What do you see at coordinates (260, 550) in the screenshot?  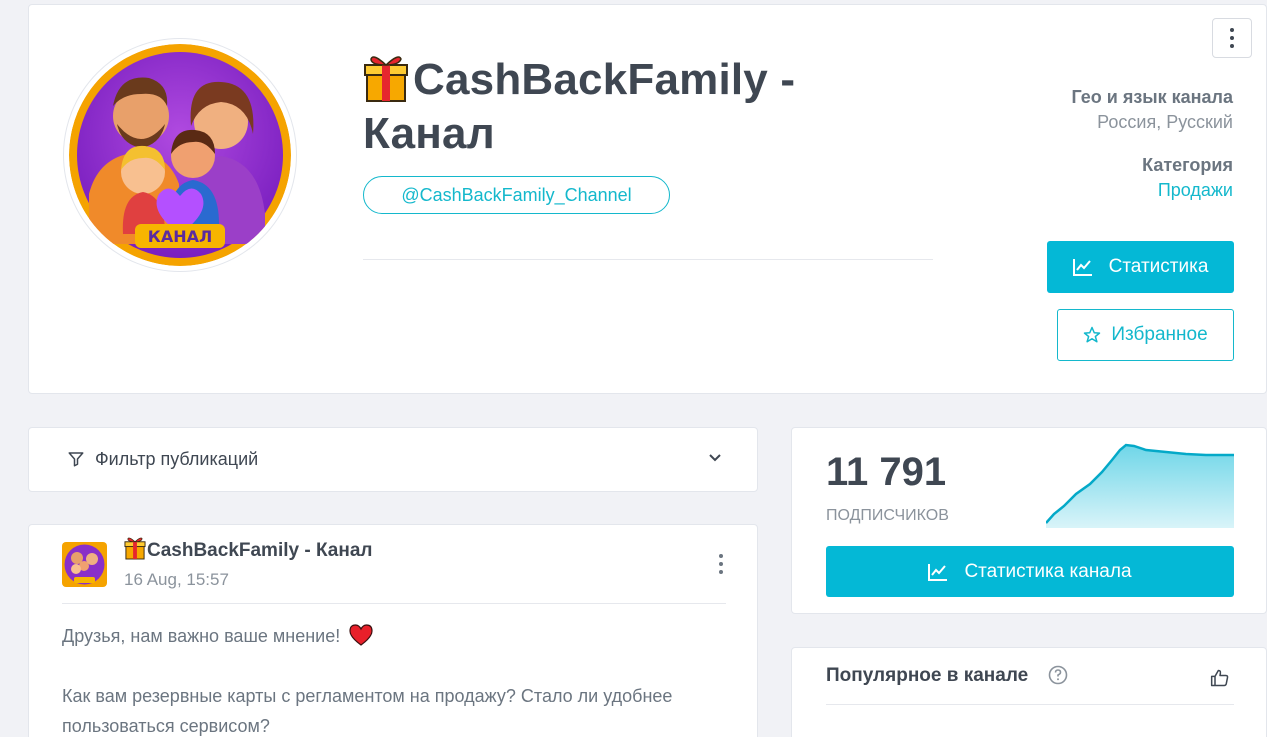 I see `post-author-name: CashBackFamily - Канал` at bounding box center [260, 550].